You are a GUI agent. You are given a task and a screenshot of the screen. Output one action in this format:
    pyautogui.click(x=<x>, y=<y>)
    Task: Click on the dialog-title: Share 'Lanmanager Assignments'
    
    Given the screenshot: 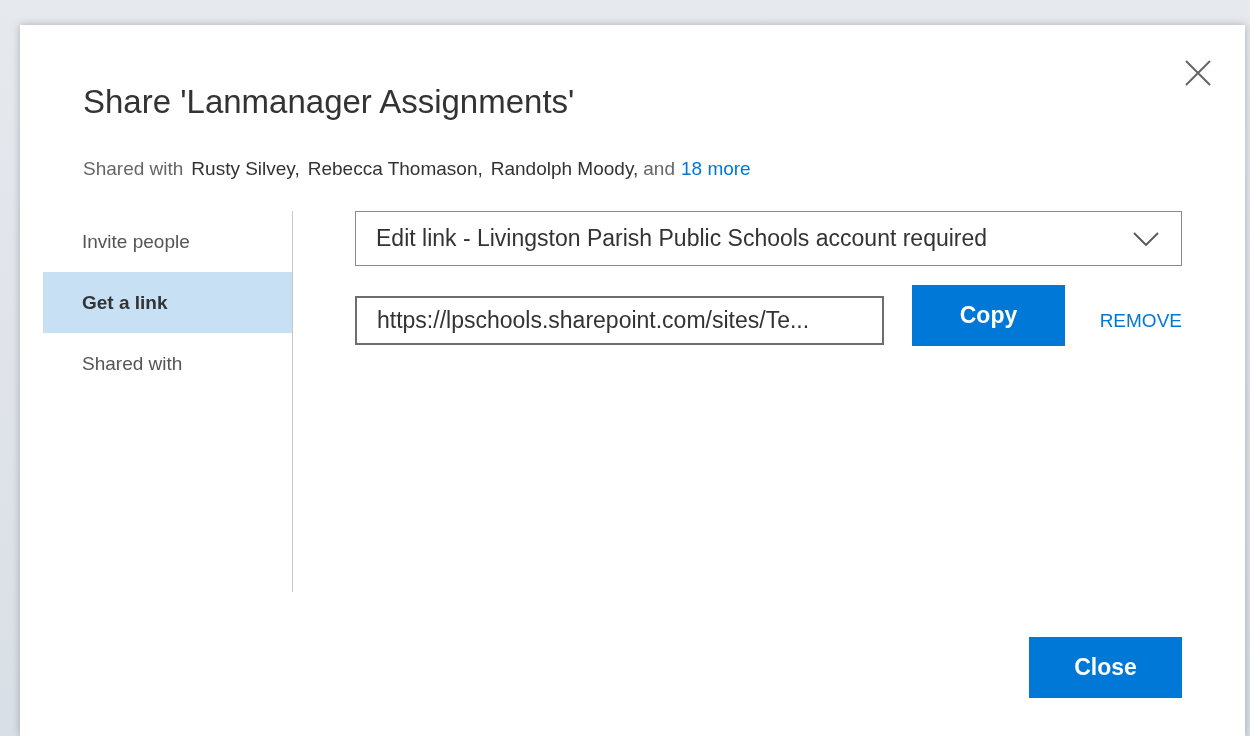 What is the action you would take?
    pyautogui.click(x=329, y=102)
    